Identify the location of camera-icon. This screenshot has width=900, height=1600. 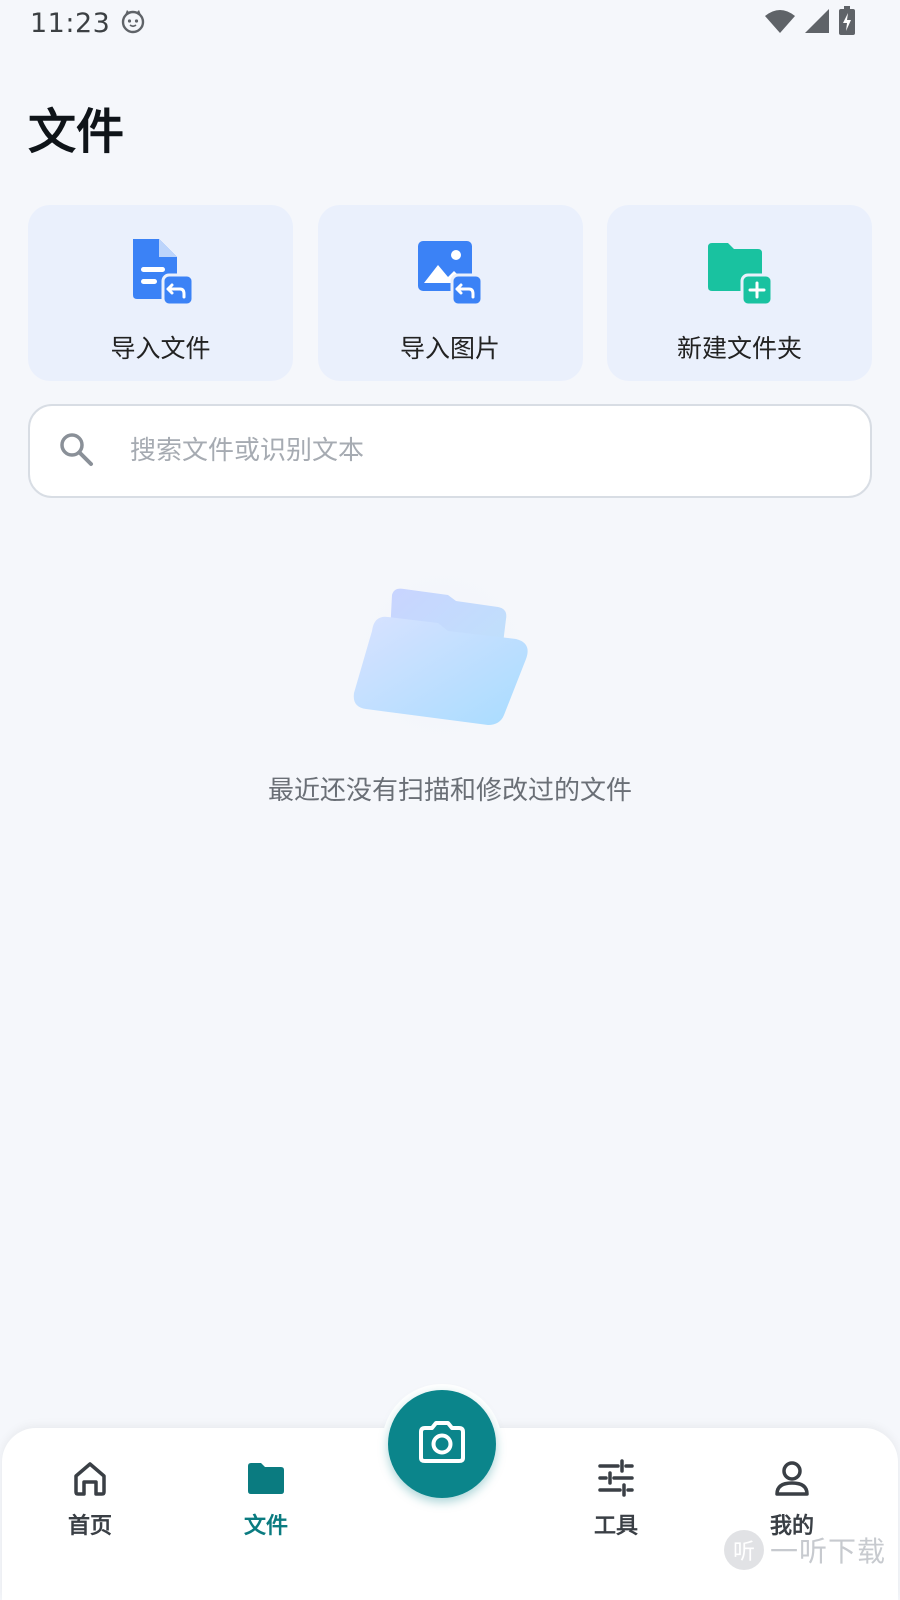
(442, 1444).